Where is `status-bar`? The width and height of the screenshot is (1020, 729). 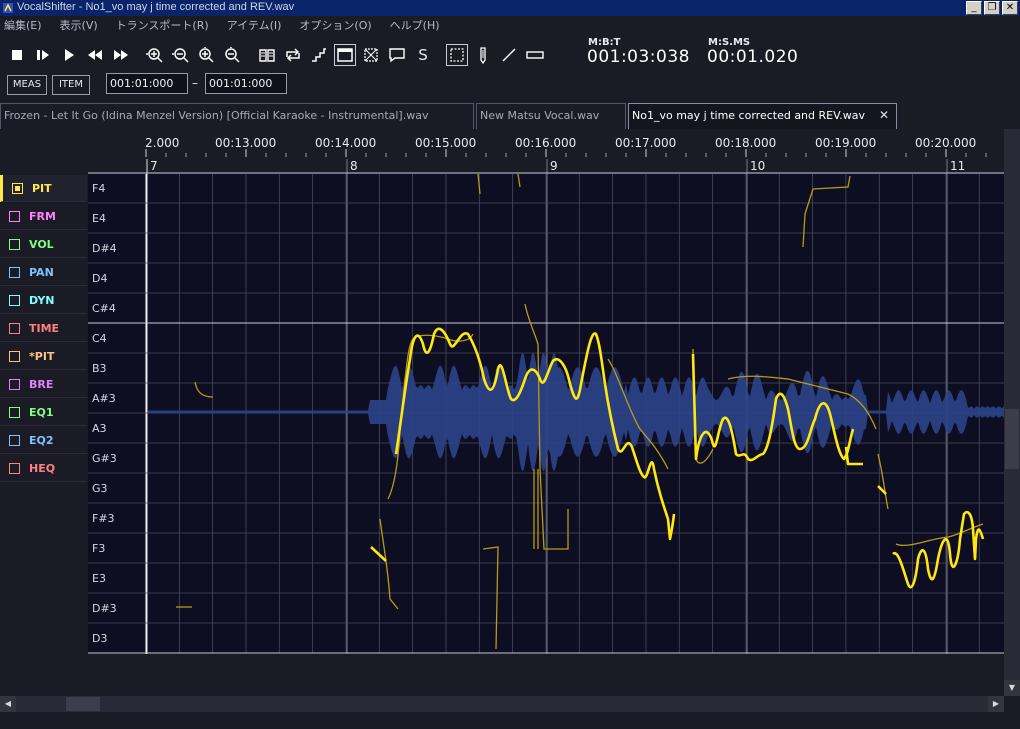
status-bar is located at coordinates (510, 720).